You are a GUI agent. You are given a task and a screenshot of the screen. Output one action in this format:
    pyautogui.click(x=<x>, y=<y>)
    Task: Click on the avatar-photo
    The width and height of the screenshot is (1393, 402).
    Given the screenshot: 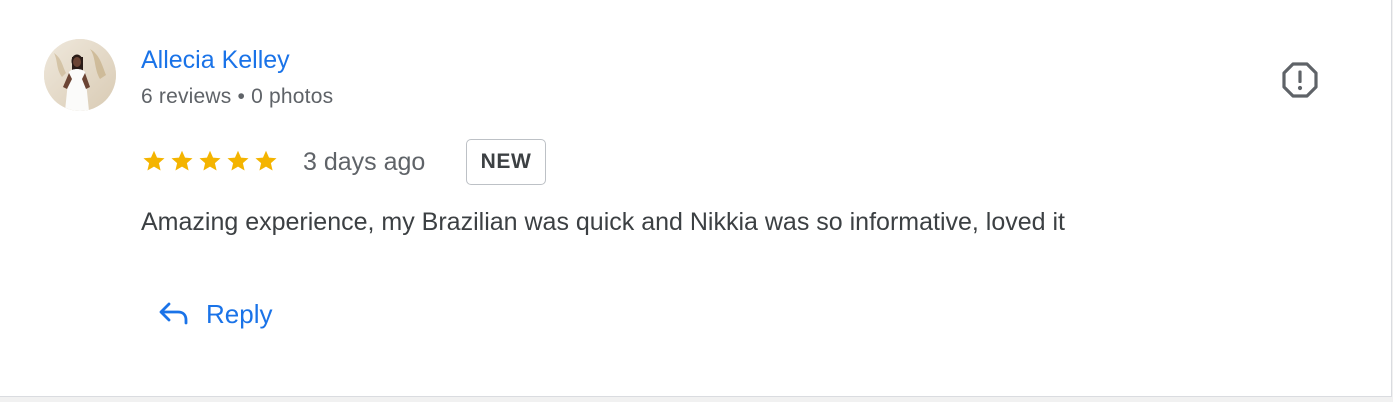 What is the action you would take?
    pyautogui.click(x=80, y=75)
    